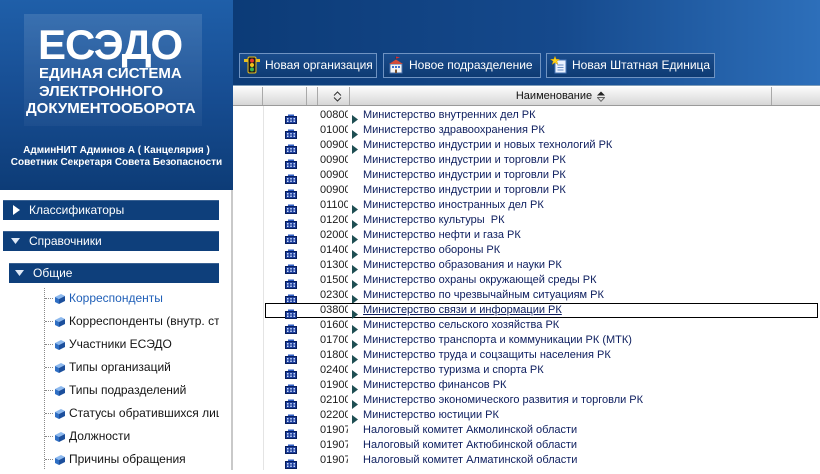 This screenshot has height=474, width=820. Describe the element at coordinates (111, 241) in the screenshot. I see `nav-section-directories: Справочники` at that location.